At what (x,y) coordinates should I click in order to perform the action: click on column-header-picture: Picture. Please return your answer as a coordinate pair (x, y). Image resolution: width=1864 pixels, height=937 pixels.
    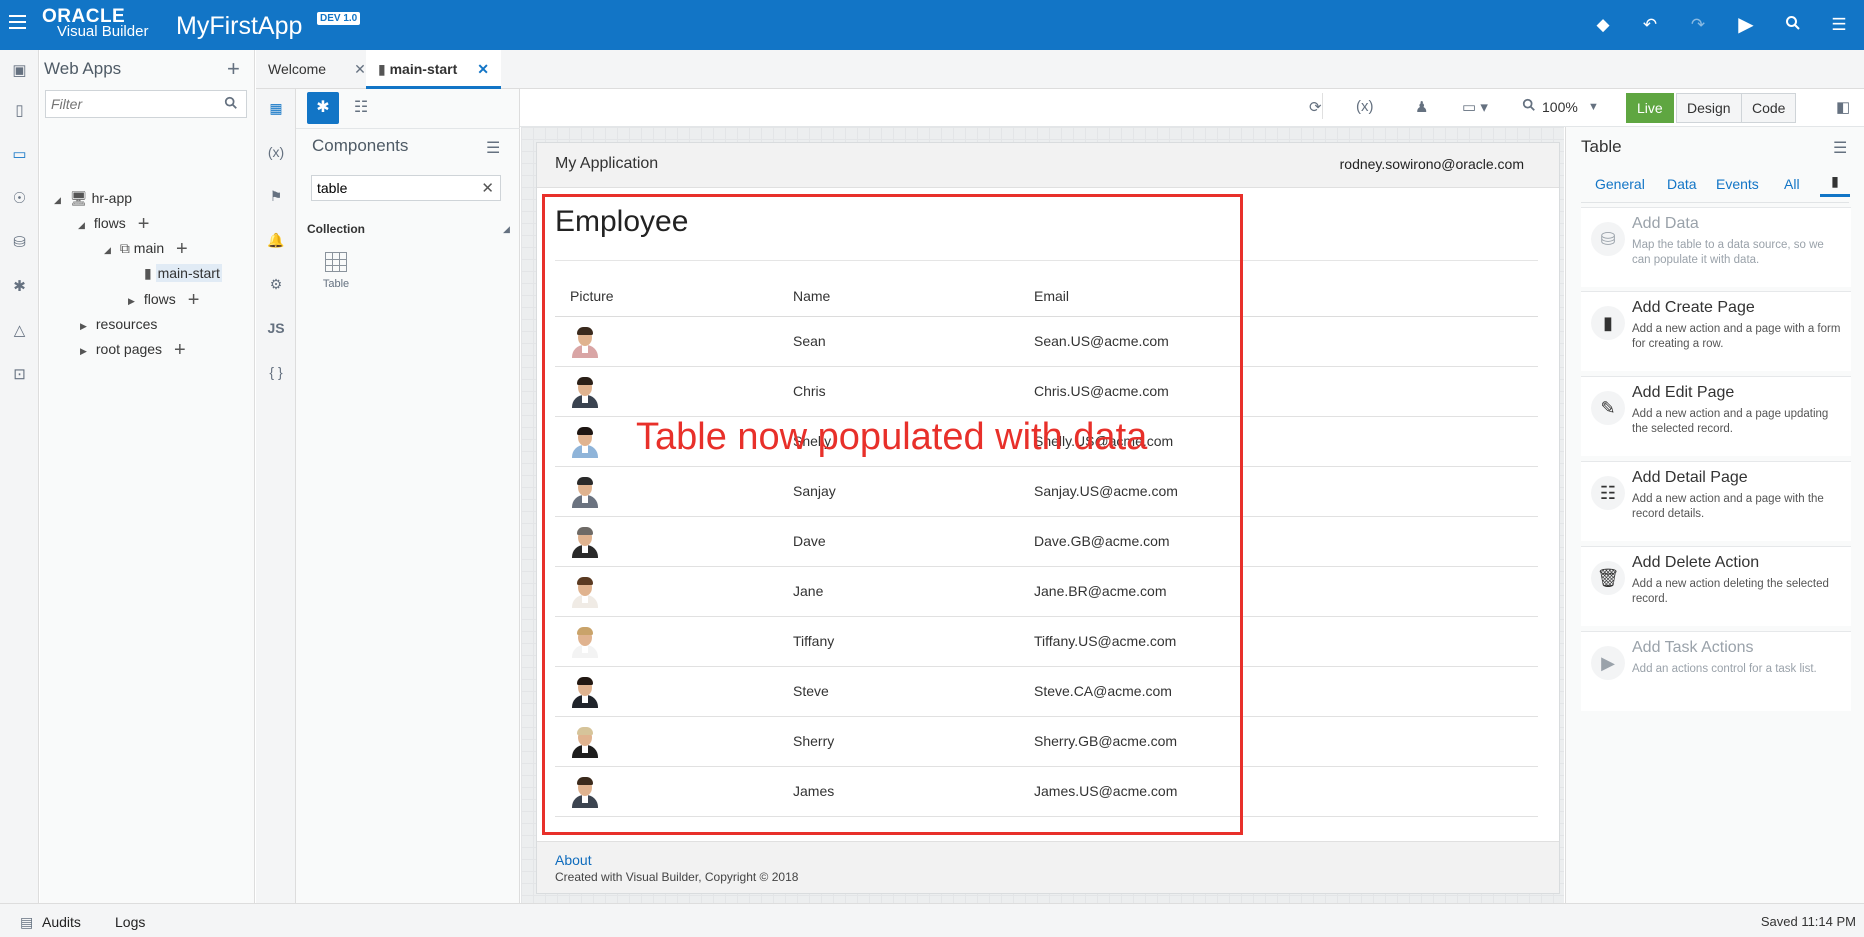
    Looking at the image, I should click on (592, 296).